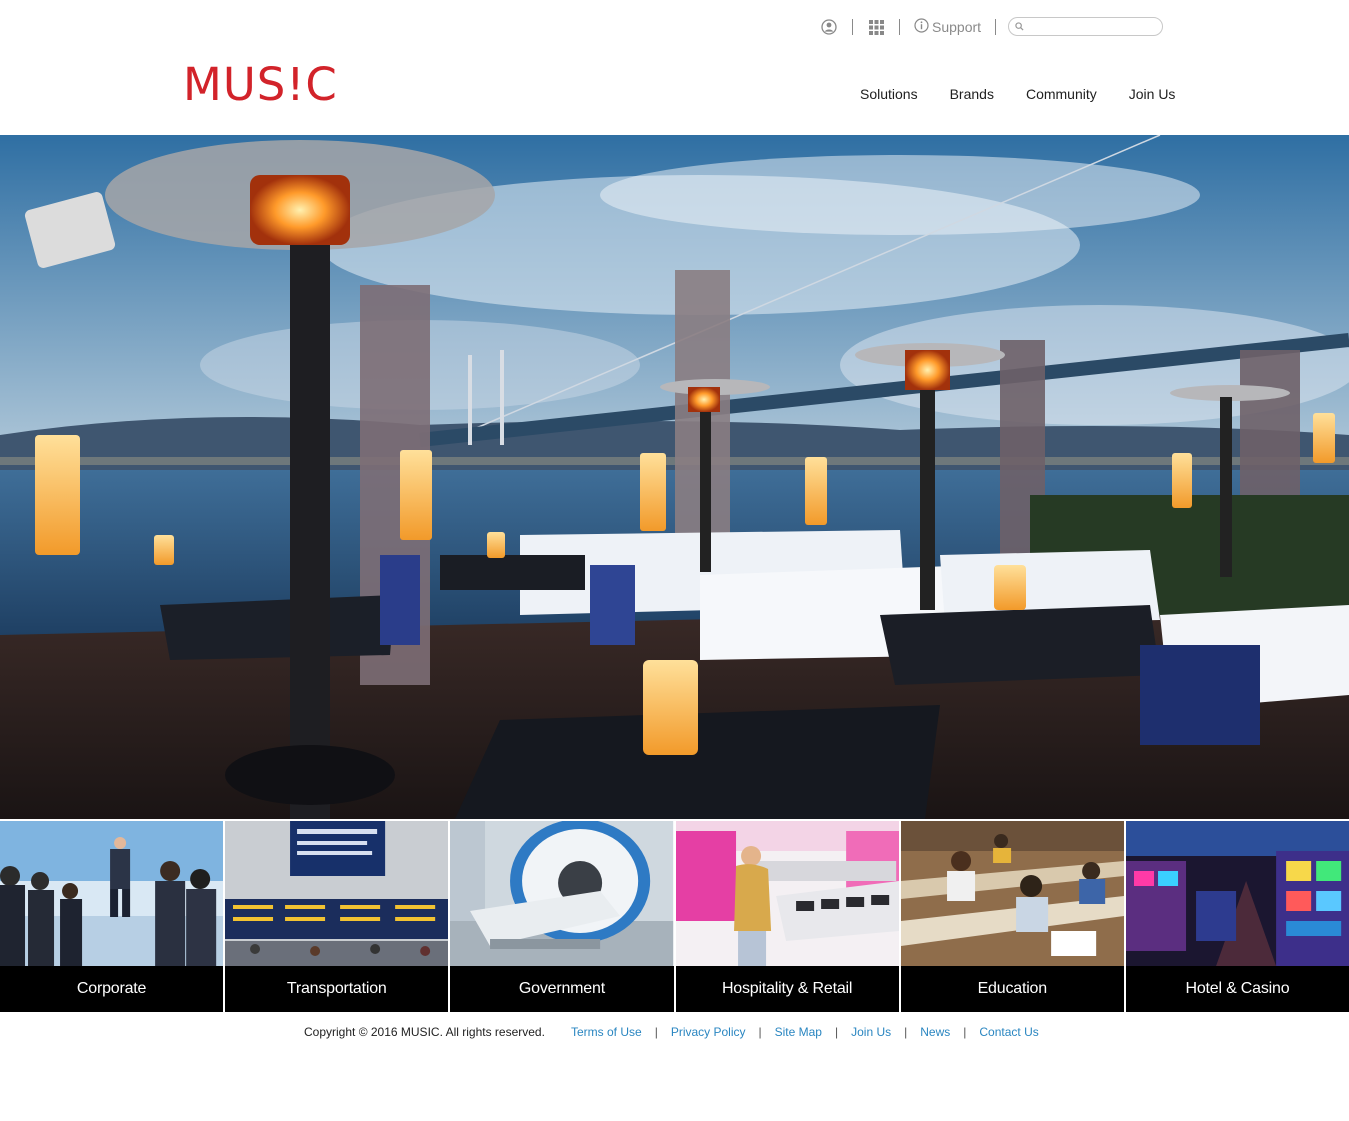 This screenshot has height=1121, width=1349. Describe the element at coordinates (1012, 893) in the screenshot. I see `lecture-hall-photo` at that location.